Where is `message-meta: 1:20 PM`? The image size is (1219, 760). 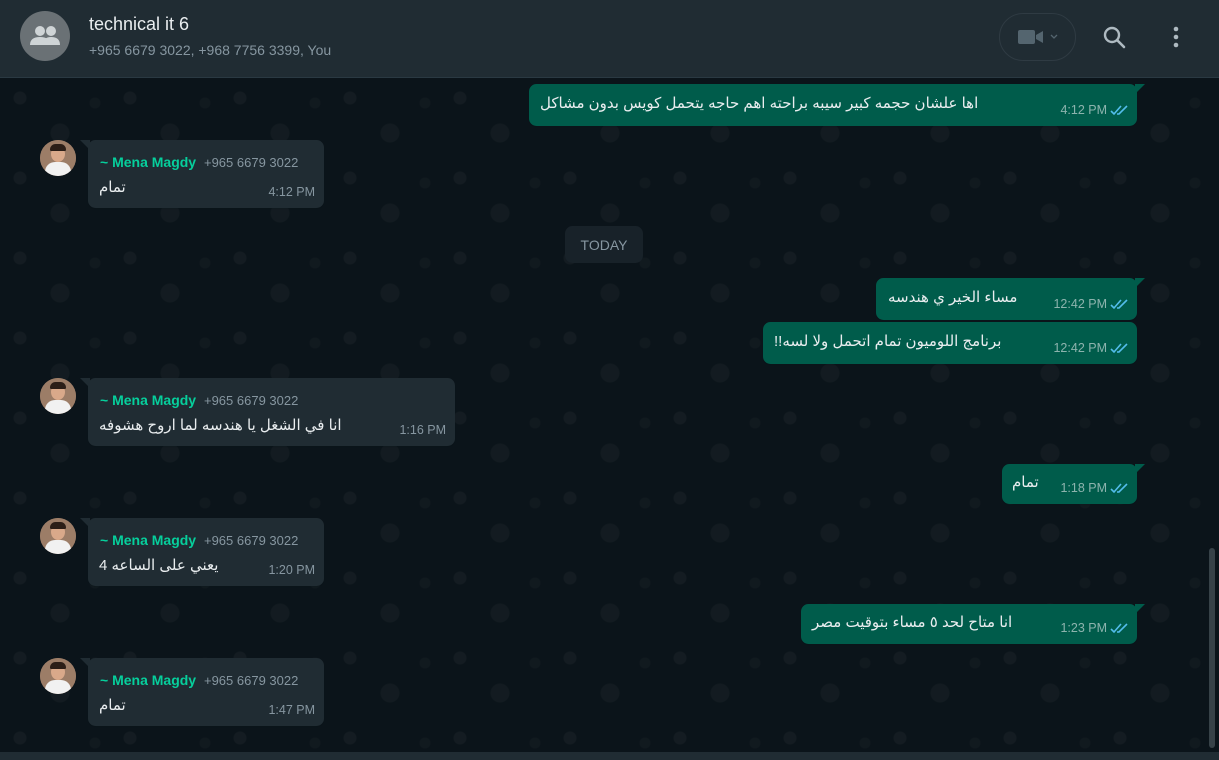
message-meta: 1:20 PM is located at coordinates (291, 570).